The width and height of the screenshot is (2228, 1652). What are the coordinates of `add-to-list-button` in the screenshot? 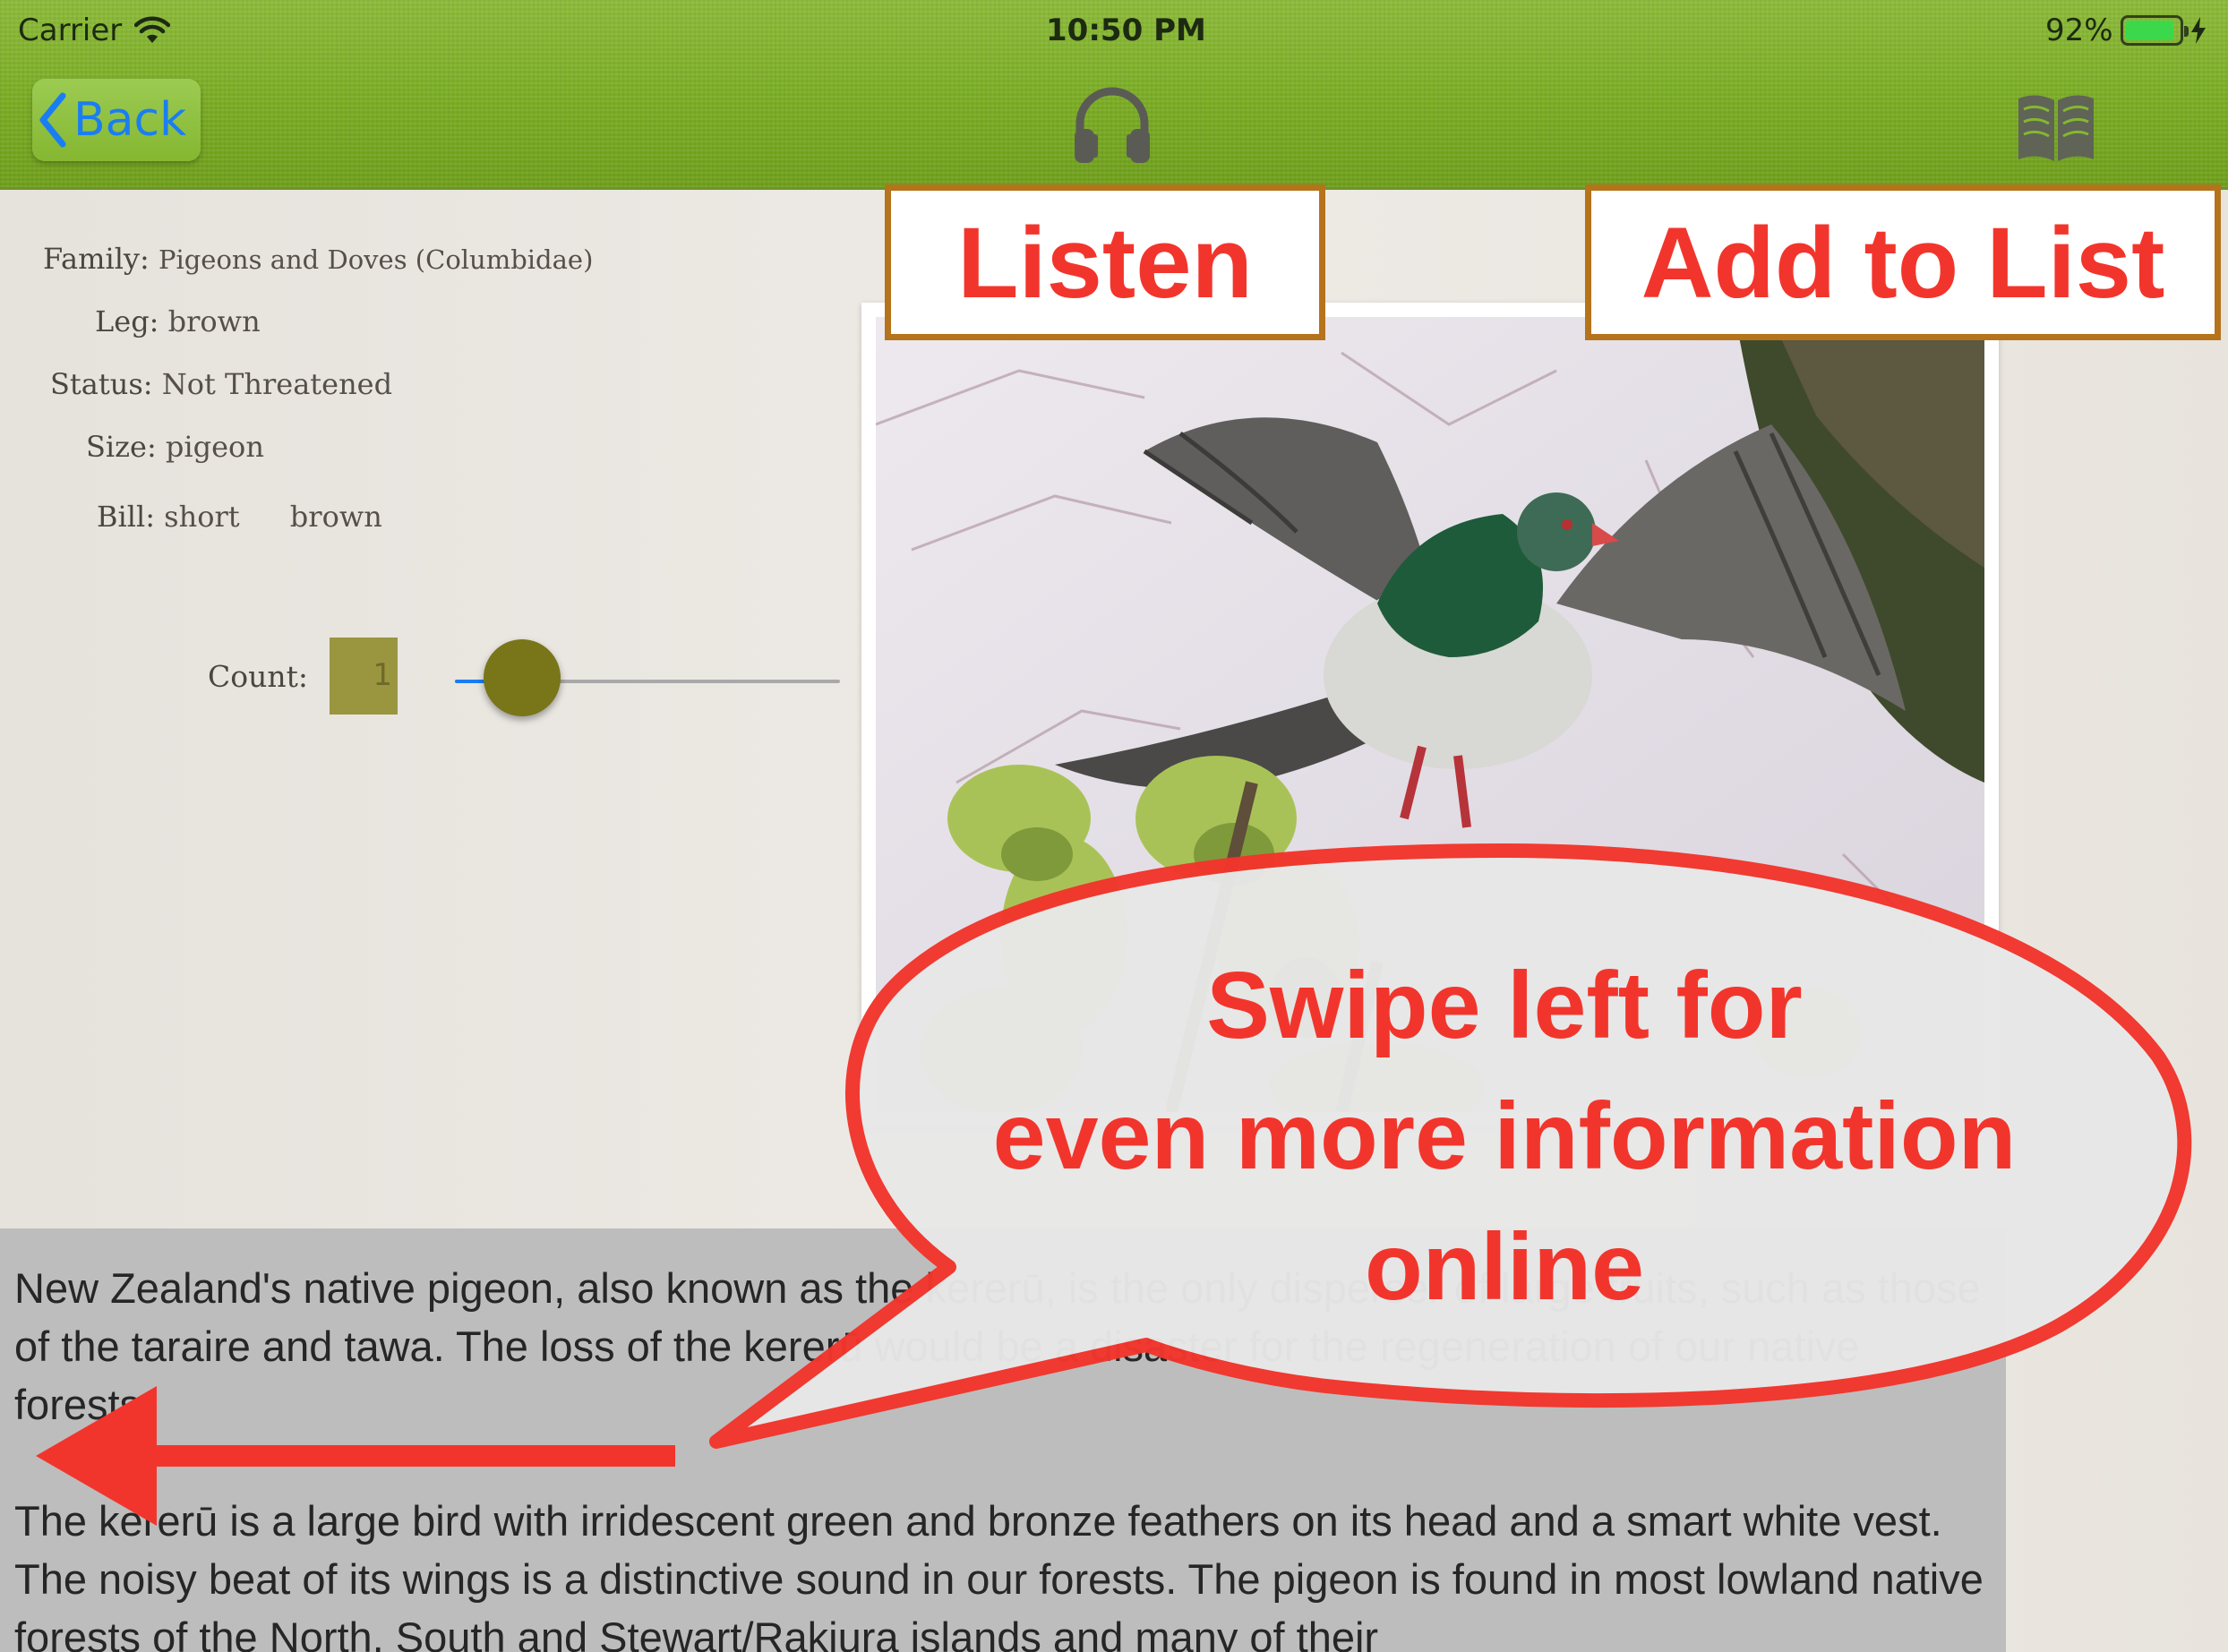 It's located at (2056, 128).